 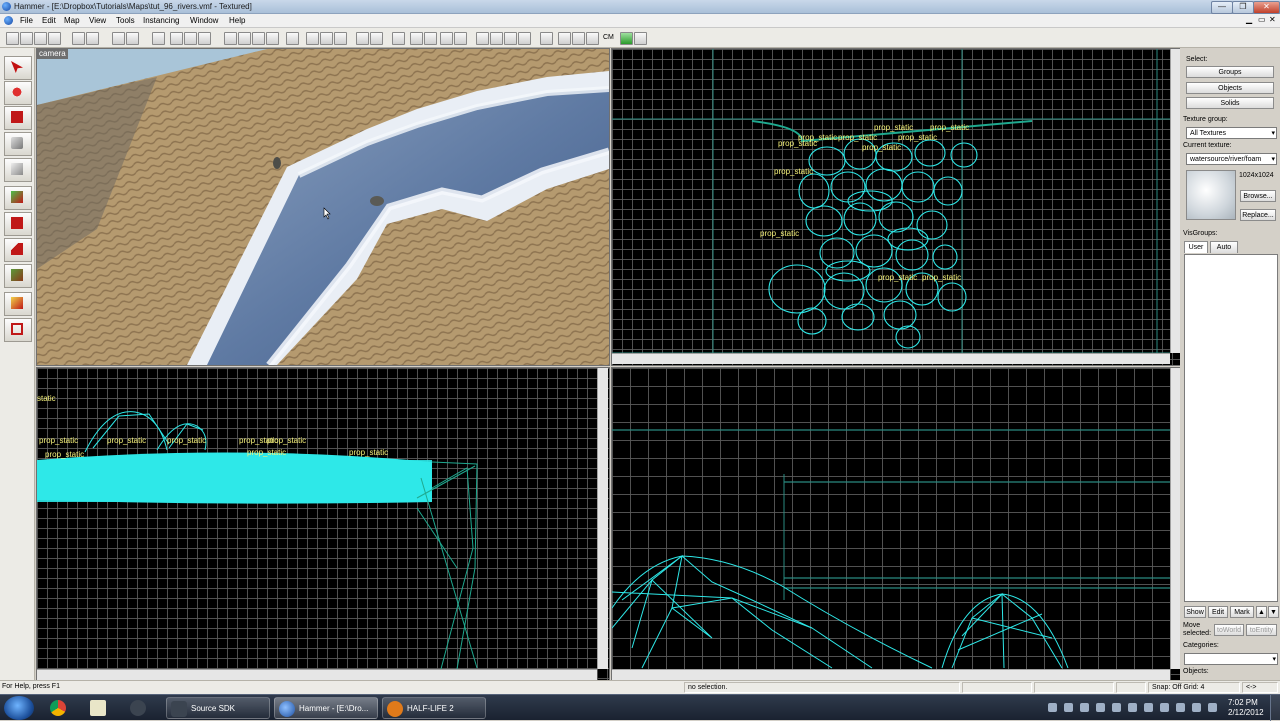 I want to click on texture-group-select: All Textures, so click(x=1231, y=133).